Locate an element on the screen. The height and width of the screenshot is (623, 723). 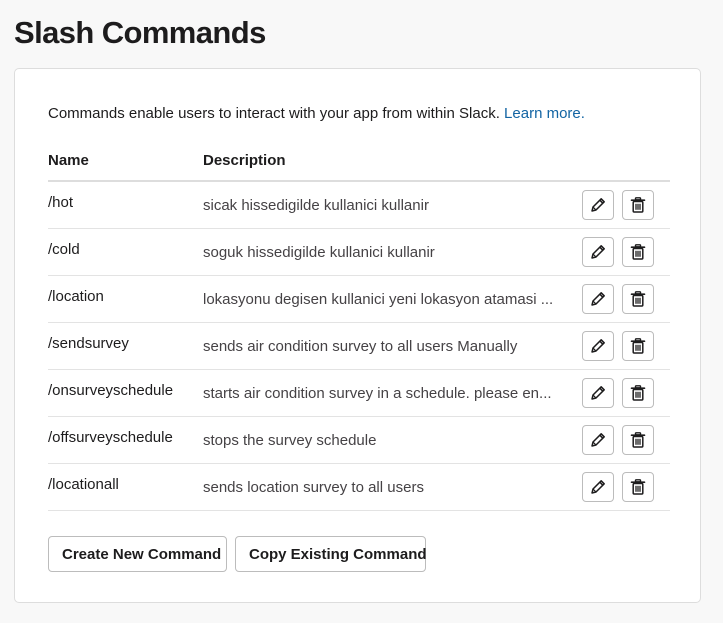
command-name: /cold is located at coordinates (64, 249).